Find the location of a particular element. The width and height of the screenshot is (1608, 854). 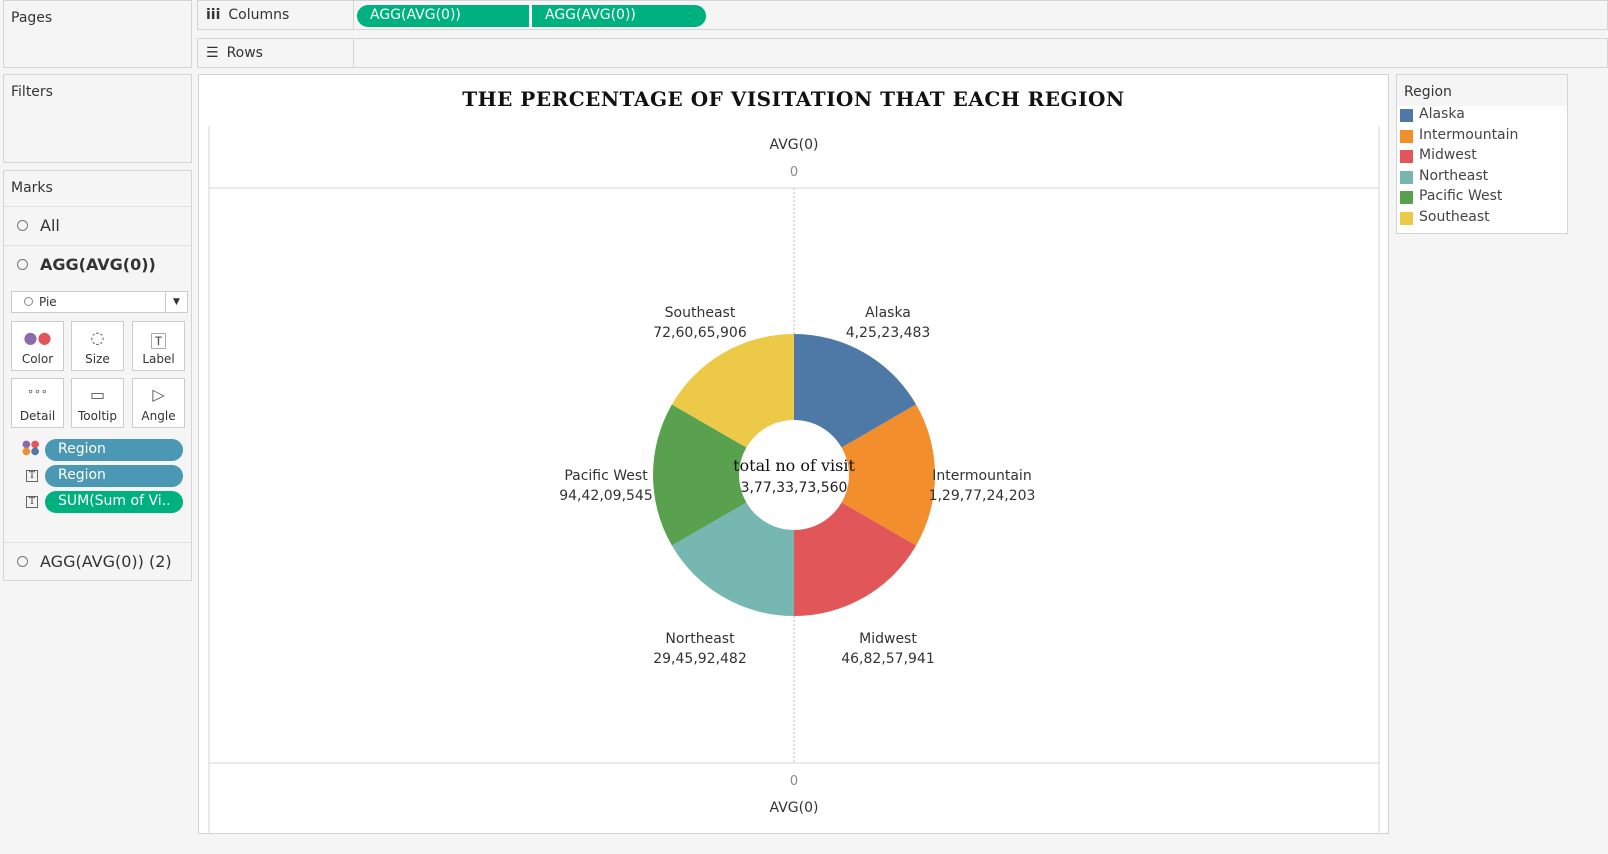

slice-label-value: 29,45,92,482 is located at coordinates (700, 659).